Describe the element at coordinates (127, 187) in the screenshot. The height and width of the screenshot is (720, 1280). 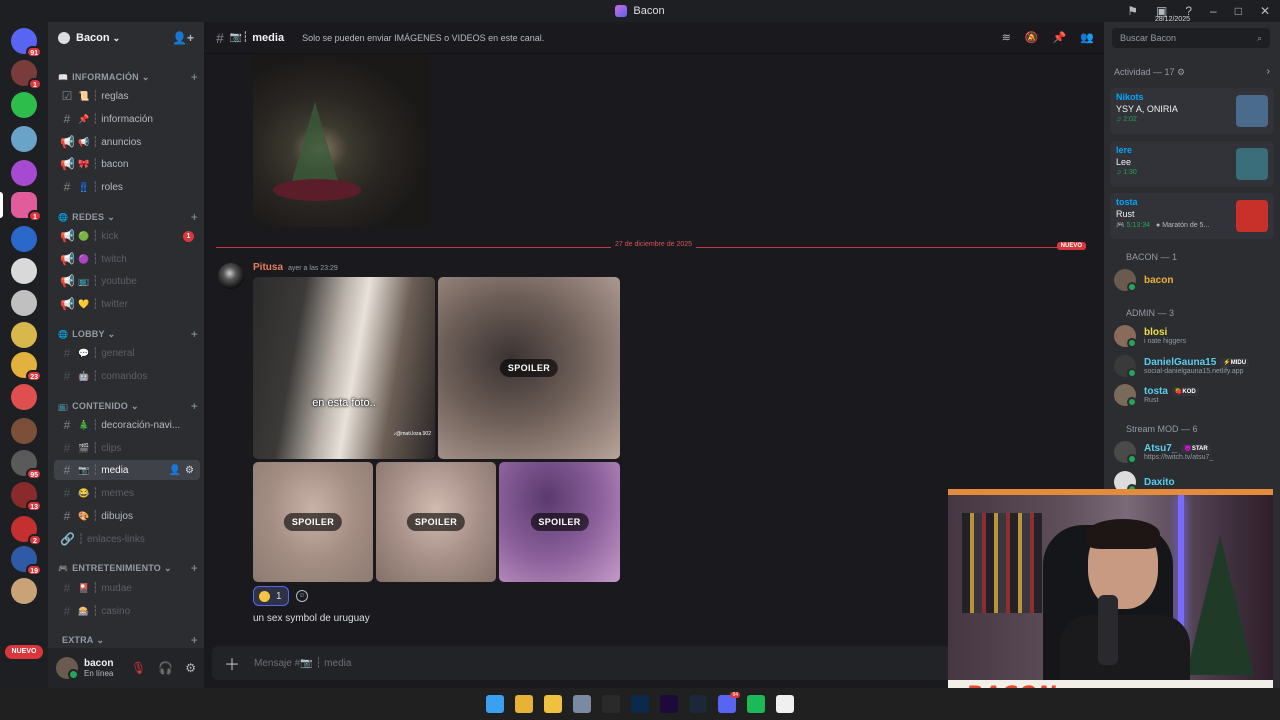
I see `channel-item: # 👖 ┆ roles` at that location.